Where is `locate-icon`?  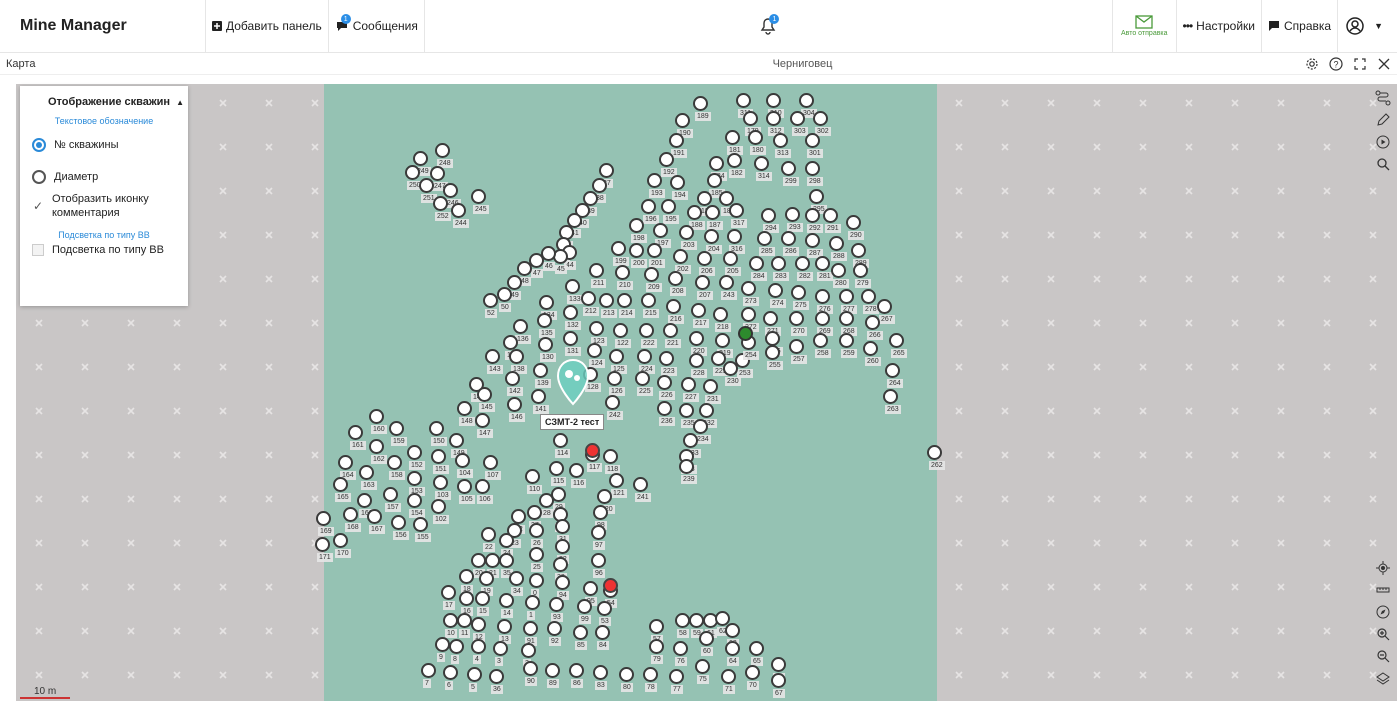 locate-icon is located at coordinates (1383, 568).